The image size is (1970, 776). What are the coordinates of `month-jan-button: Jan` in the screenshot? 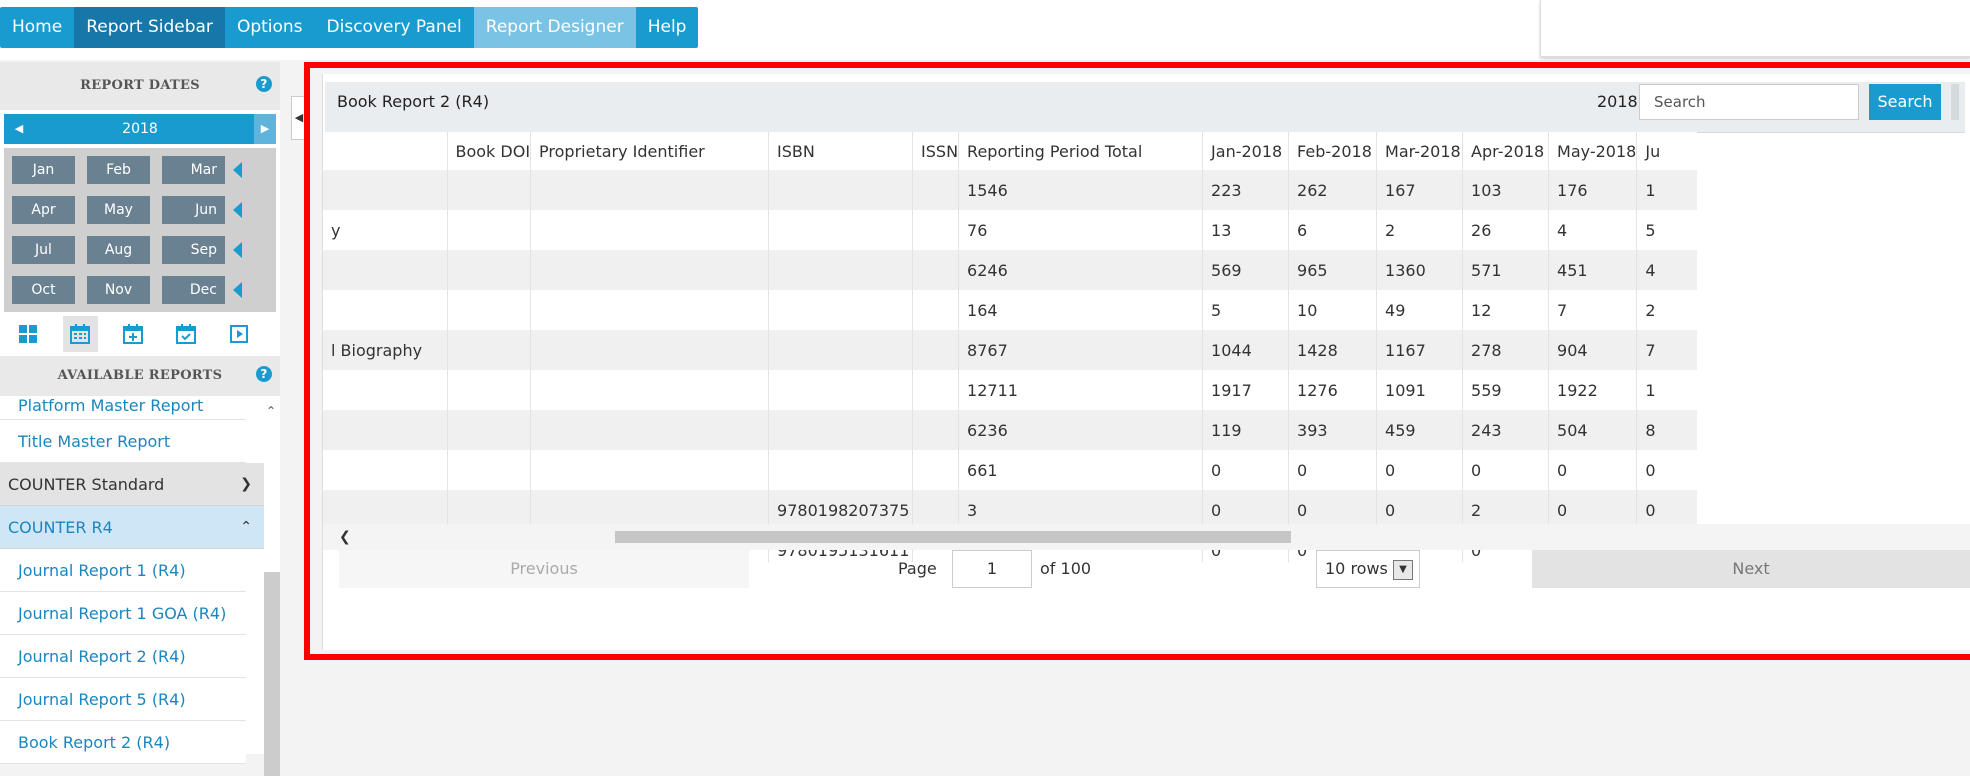 It's located at (43, 170).